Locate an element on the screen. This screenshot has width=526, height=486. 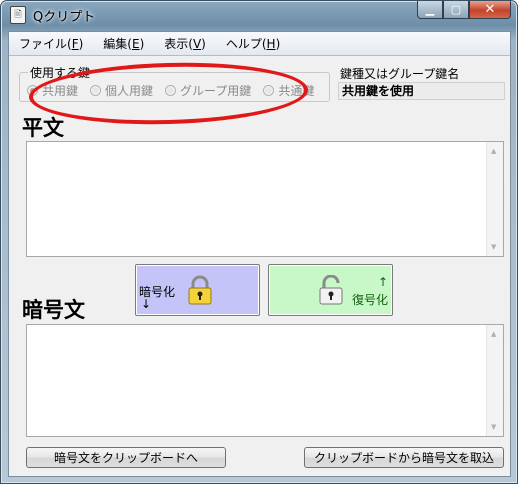
plaintext-label: 平文 is located at coordinates (43, 128).